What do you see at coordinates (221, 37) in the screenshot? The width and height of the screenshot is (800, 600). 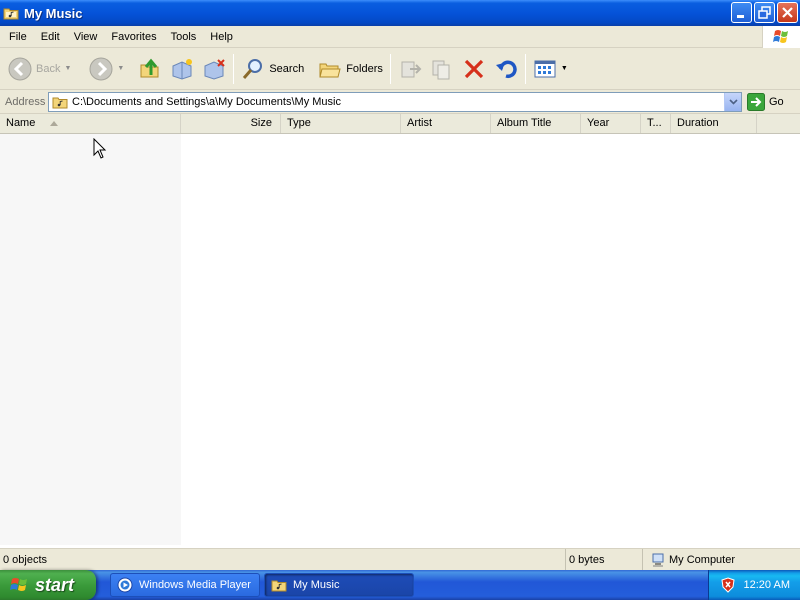 I see `menu-help: Help` at bounding box center [221, 37].